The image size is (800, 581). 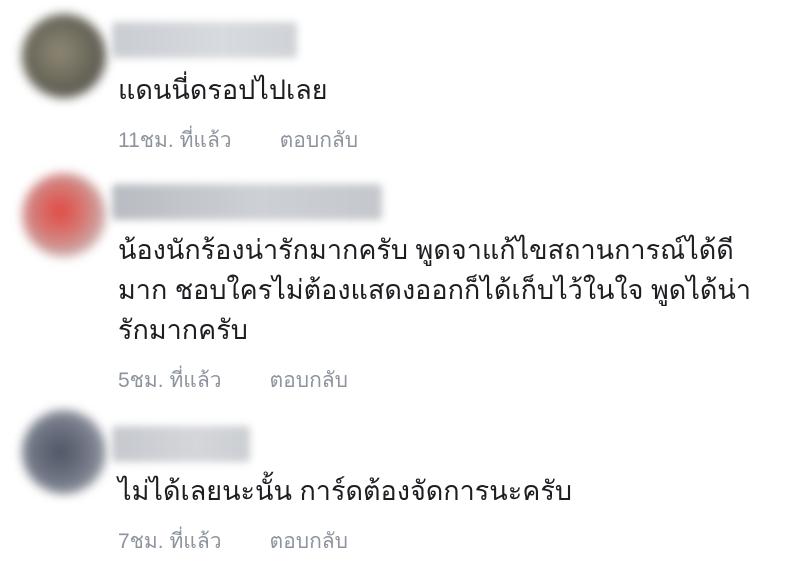 What do you see at coordinates (175, 140) in the screenshot?
I see `comment-timestamp: 11ชม. ที่แล้ว` at bounding box center [175, 140].